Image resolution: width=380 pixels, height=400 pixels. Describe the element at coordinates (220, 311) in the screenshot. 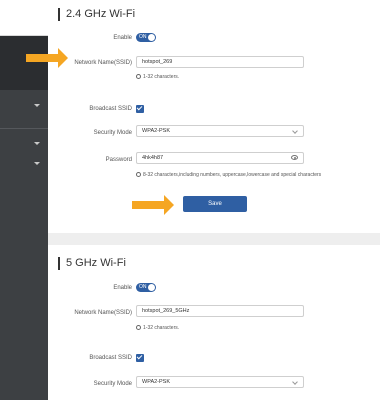

I see `ssid-input: hotspot_269_5GHz` at that location.